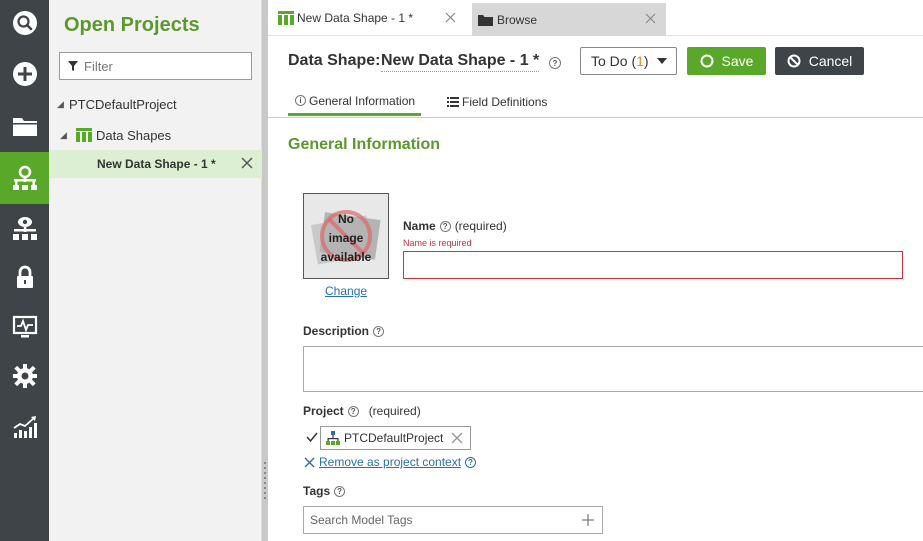  Describe the element at coordinates (517, 19) in the screenshot. I see `tab-label: Browse` at that location.